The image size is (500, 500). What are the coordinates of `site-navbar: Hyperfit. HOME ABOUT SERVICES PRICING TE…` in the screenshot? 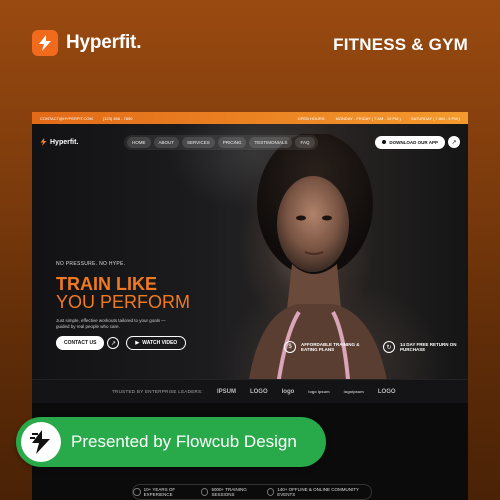 It's located at (250, 142).